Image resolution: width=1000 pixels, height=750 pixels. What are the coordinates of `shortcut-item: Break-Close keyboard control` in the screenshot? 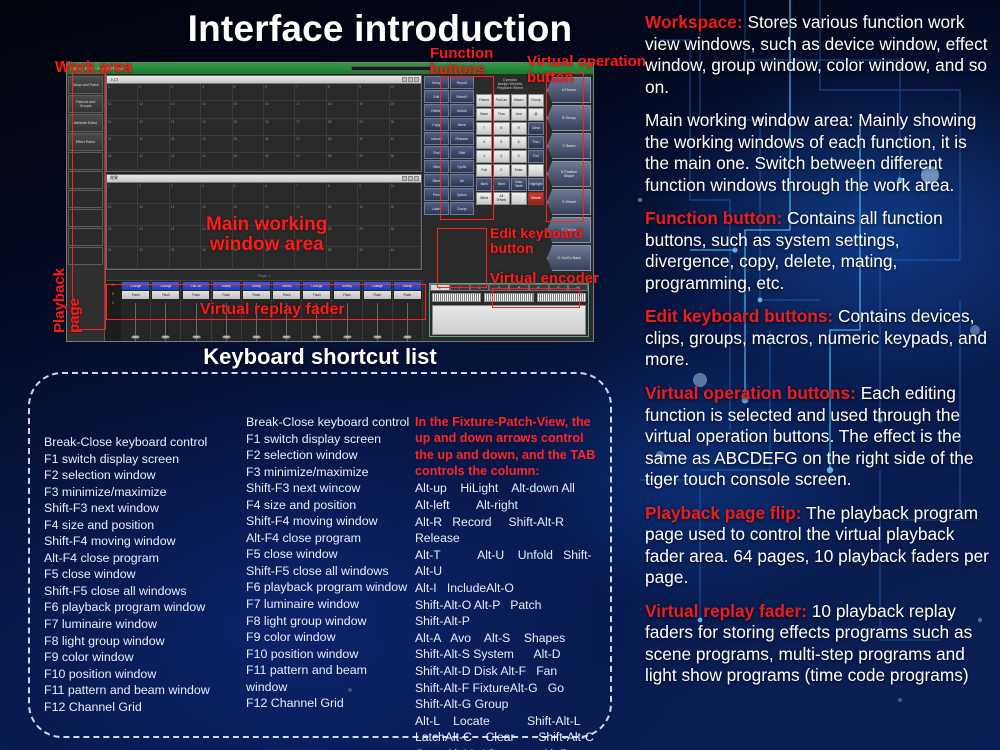 It's located at (126, 442).